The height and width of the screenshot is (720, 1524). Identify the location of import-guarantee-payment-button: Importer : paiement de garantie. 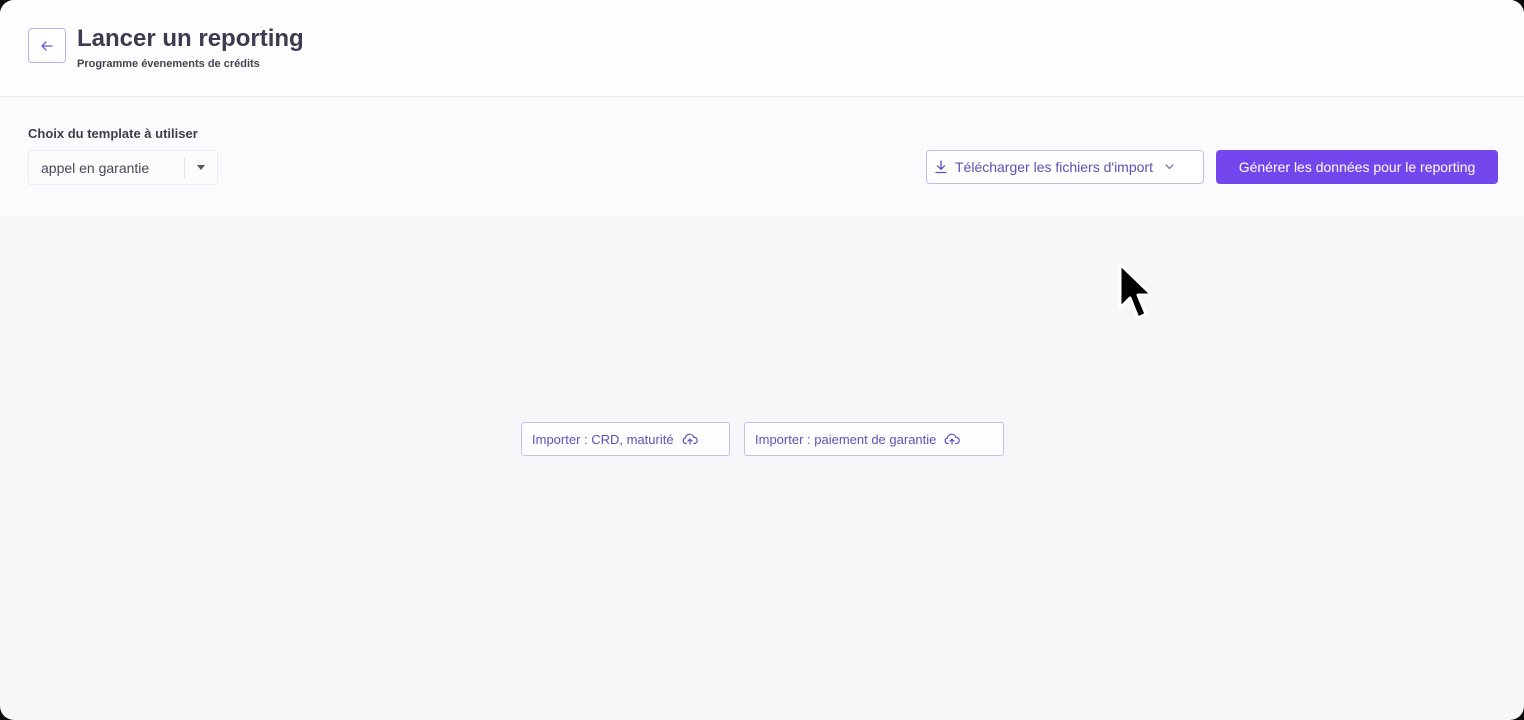
(874, 439).